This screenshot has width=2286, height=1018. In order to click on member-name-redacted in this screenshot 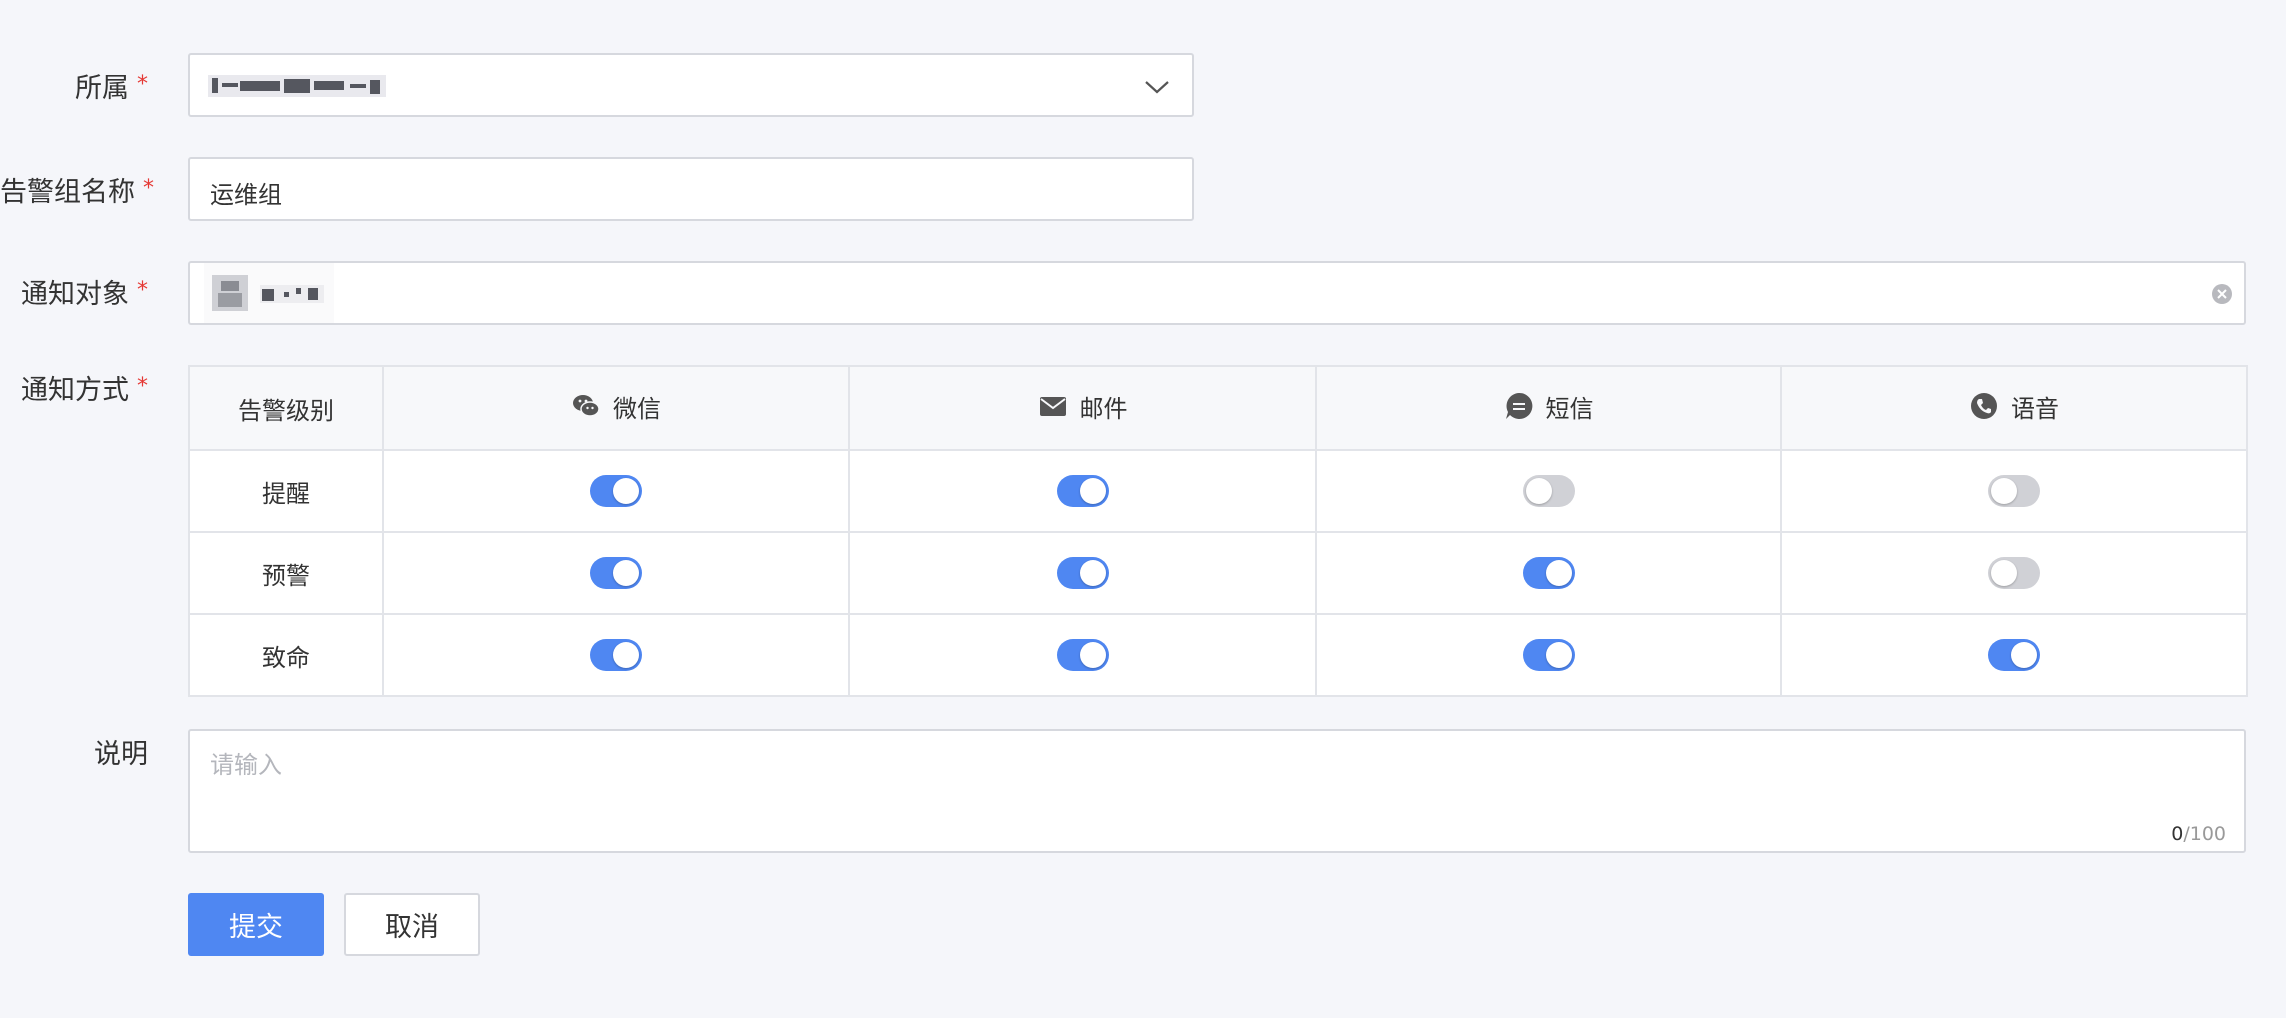, I will do `click(292, 294)`.